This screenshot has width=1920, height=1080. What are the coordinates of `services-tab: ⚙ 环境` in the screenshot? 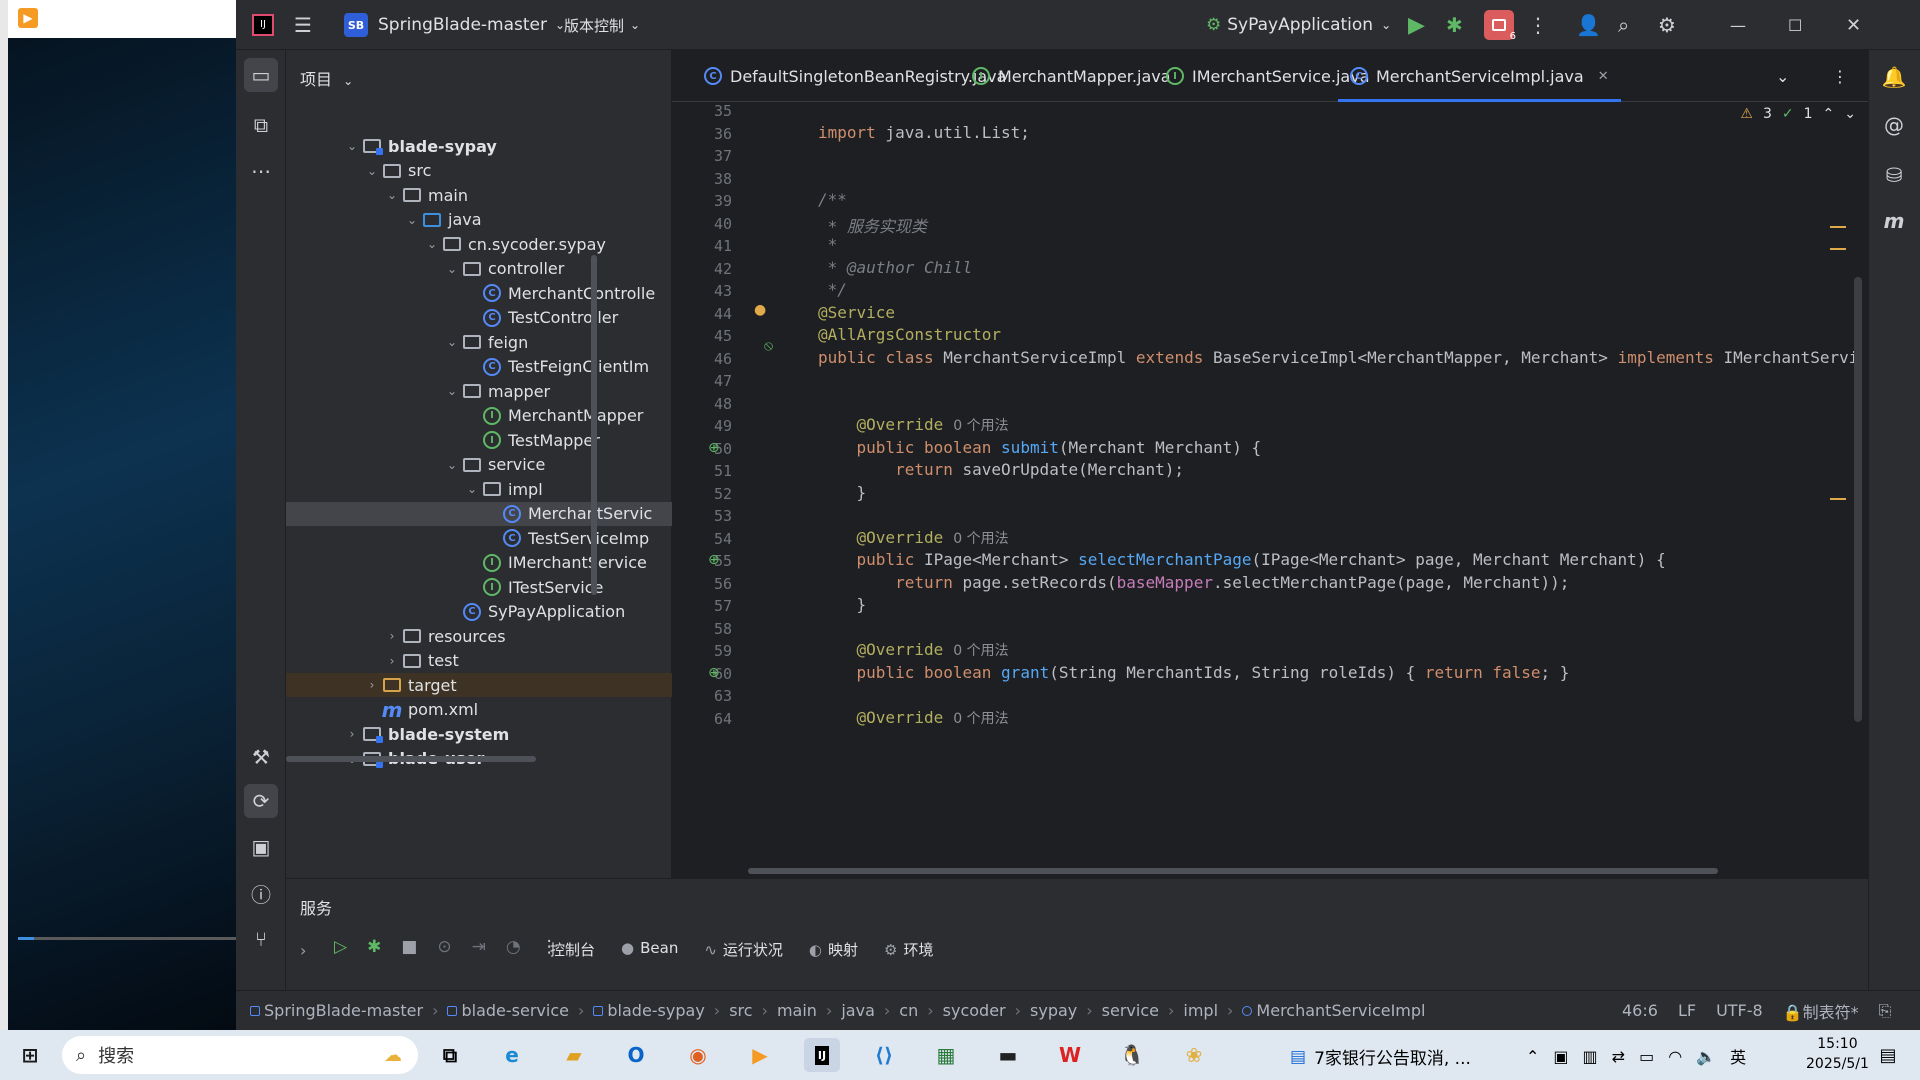 It's located at (908, 949).